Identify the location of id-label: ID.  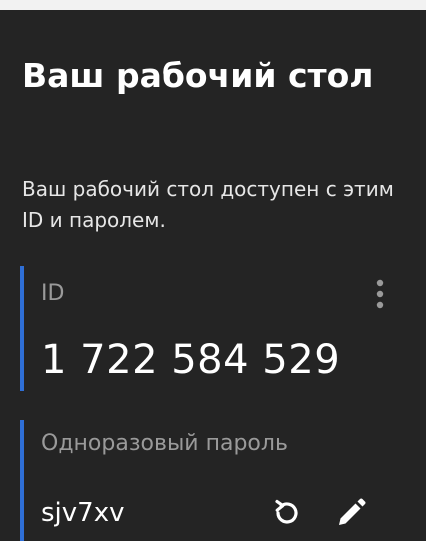
(53, 293).